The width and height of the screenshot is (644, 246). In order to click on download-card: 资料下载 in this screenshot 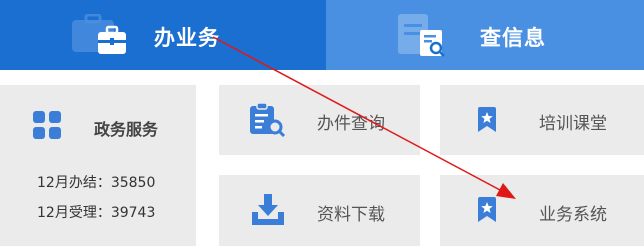, I will do `click(319, 210)`.